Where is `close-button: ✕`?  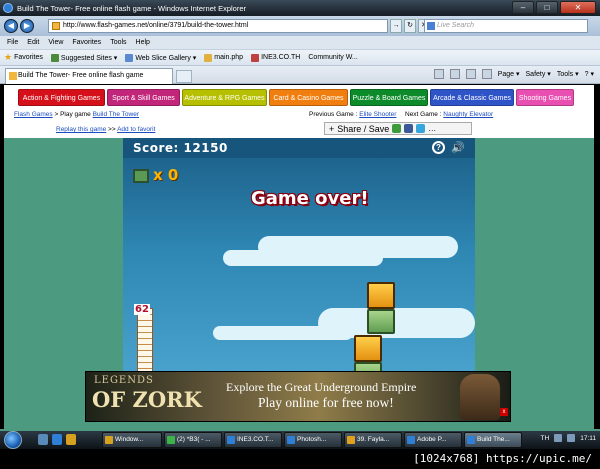
close-button: ✕ is located at coordinates (578, 7).